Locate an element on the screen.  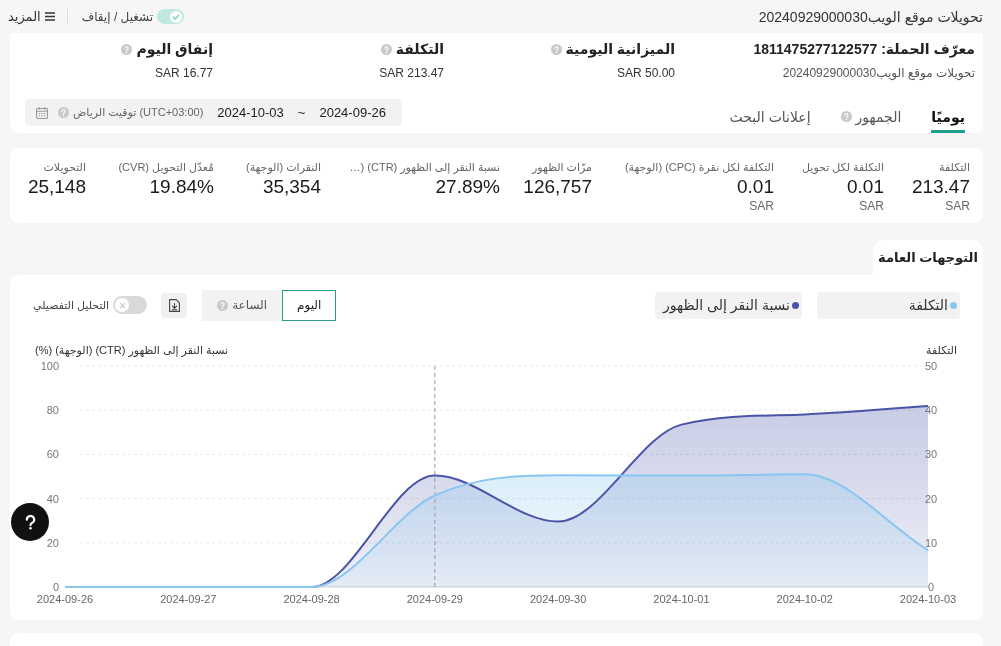
status-toggle is located at coordinates (171, 16).